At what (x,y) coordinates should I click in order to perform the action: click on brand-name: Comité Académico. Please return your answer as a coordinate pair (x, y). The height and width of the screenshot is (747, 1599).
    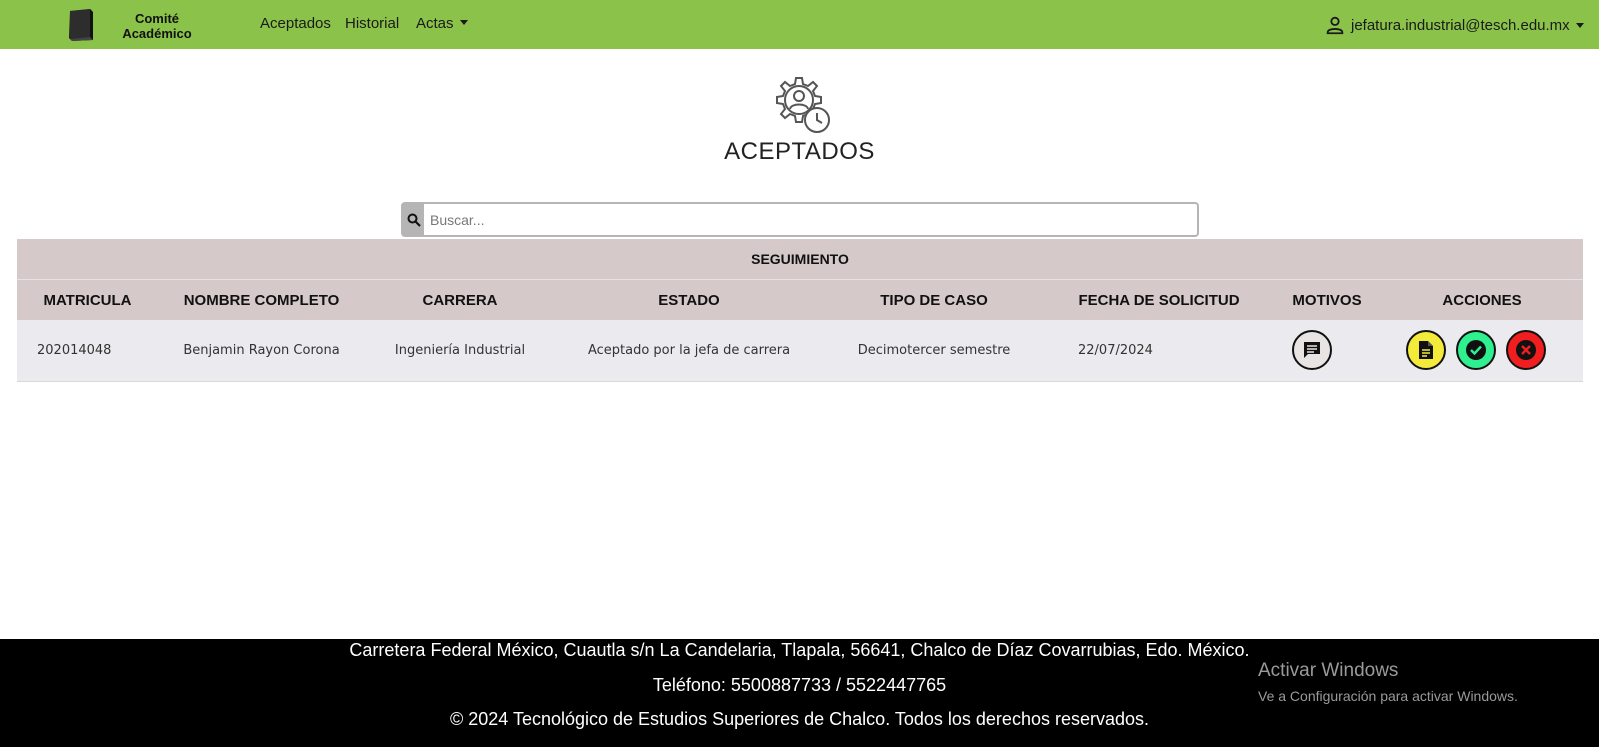
    Looking at the image, I should click on (157, 26).